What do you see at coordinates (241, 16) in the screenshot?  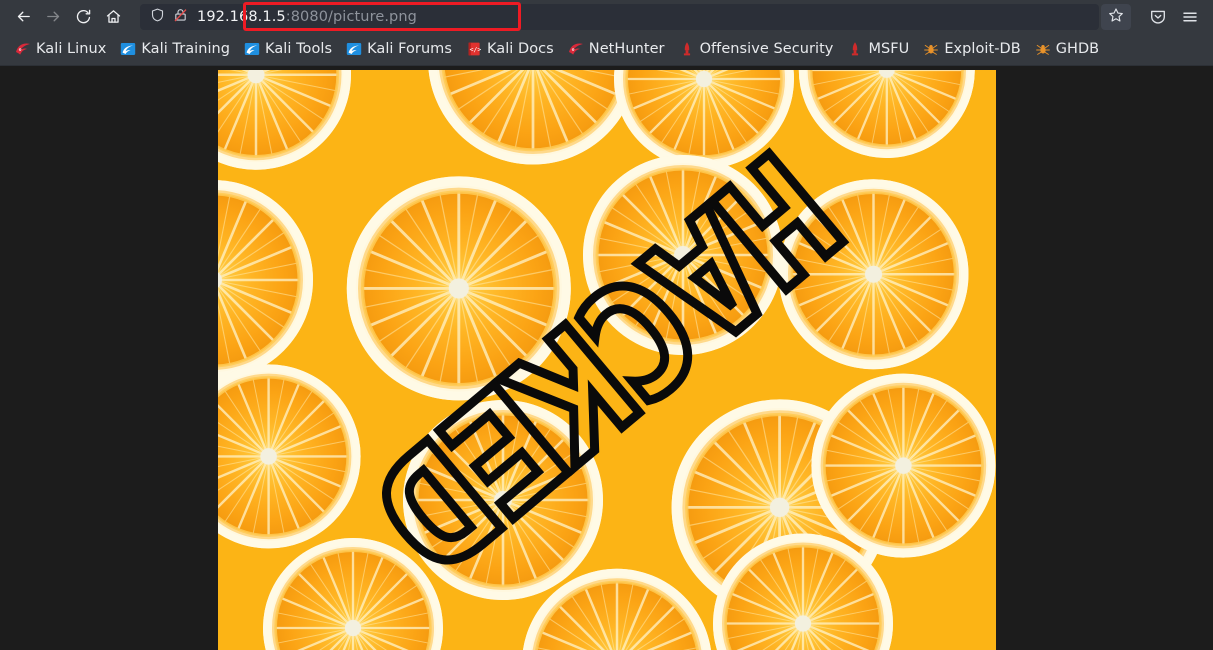 I see `url-host: 192.168.1.5` at bounding box center [241, 16].